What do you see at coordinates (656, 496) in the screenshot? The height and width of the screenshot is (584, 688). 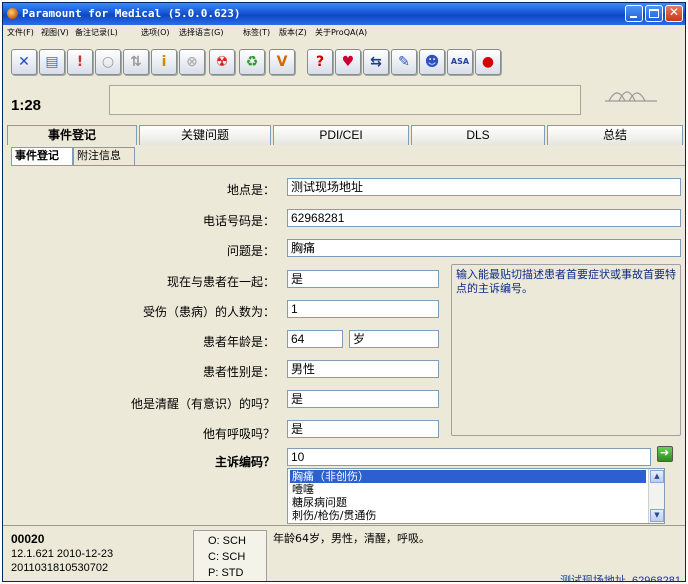 I see `list-scrollbar: ▲ ▼` at bounding box center [656, 496].